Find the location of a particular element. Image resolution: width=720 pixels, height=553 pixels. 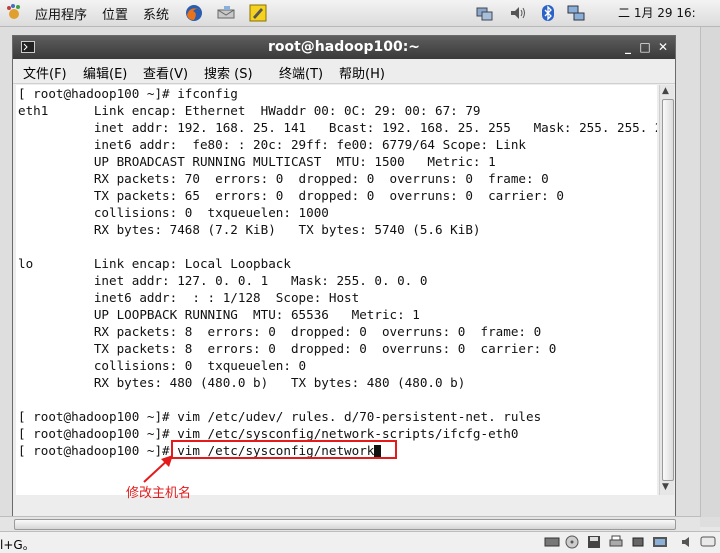

firefox-icon is located at coordinates (194, 13).